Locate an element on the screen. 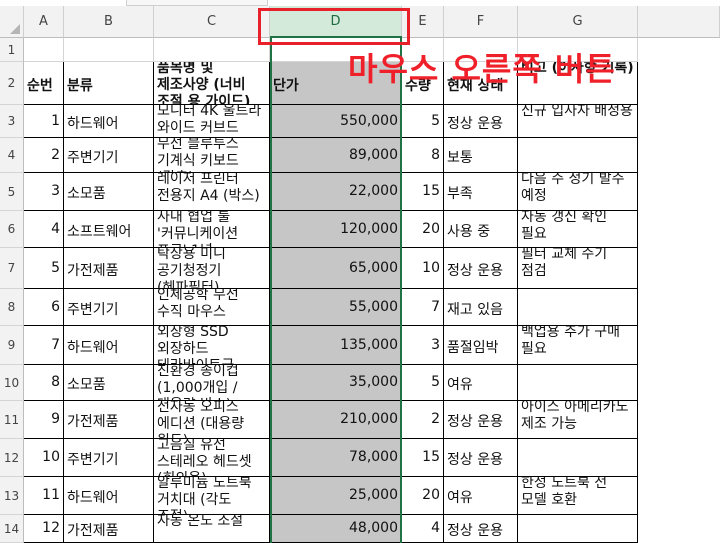  column-header-d: D is located at coordinates (336, 22).